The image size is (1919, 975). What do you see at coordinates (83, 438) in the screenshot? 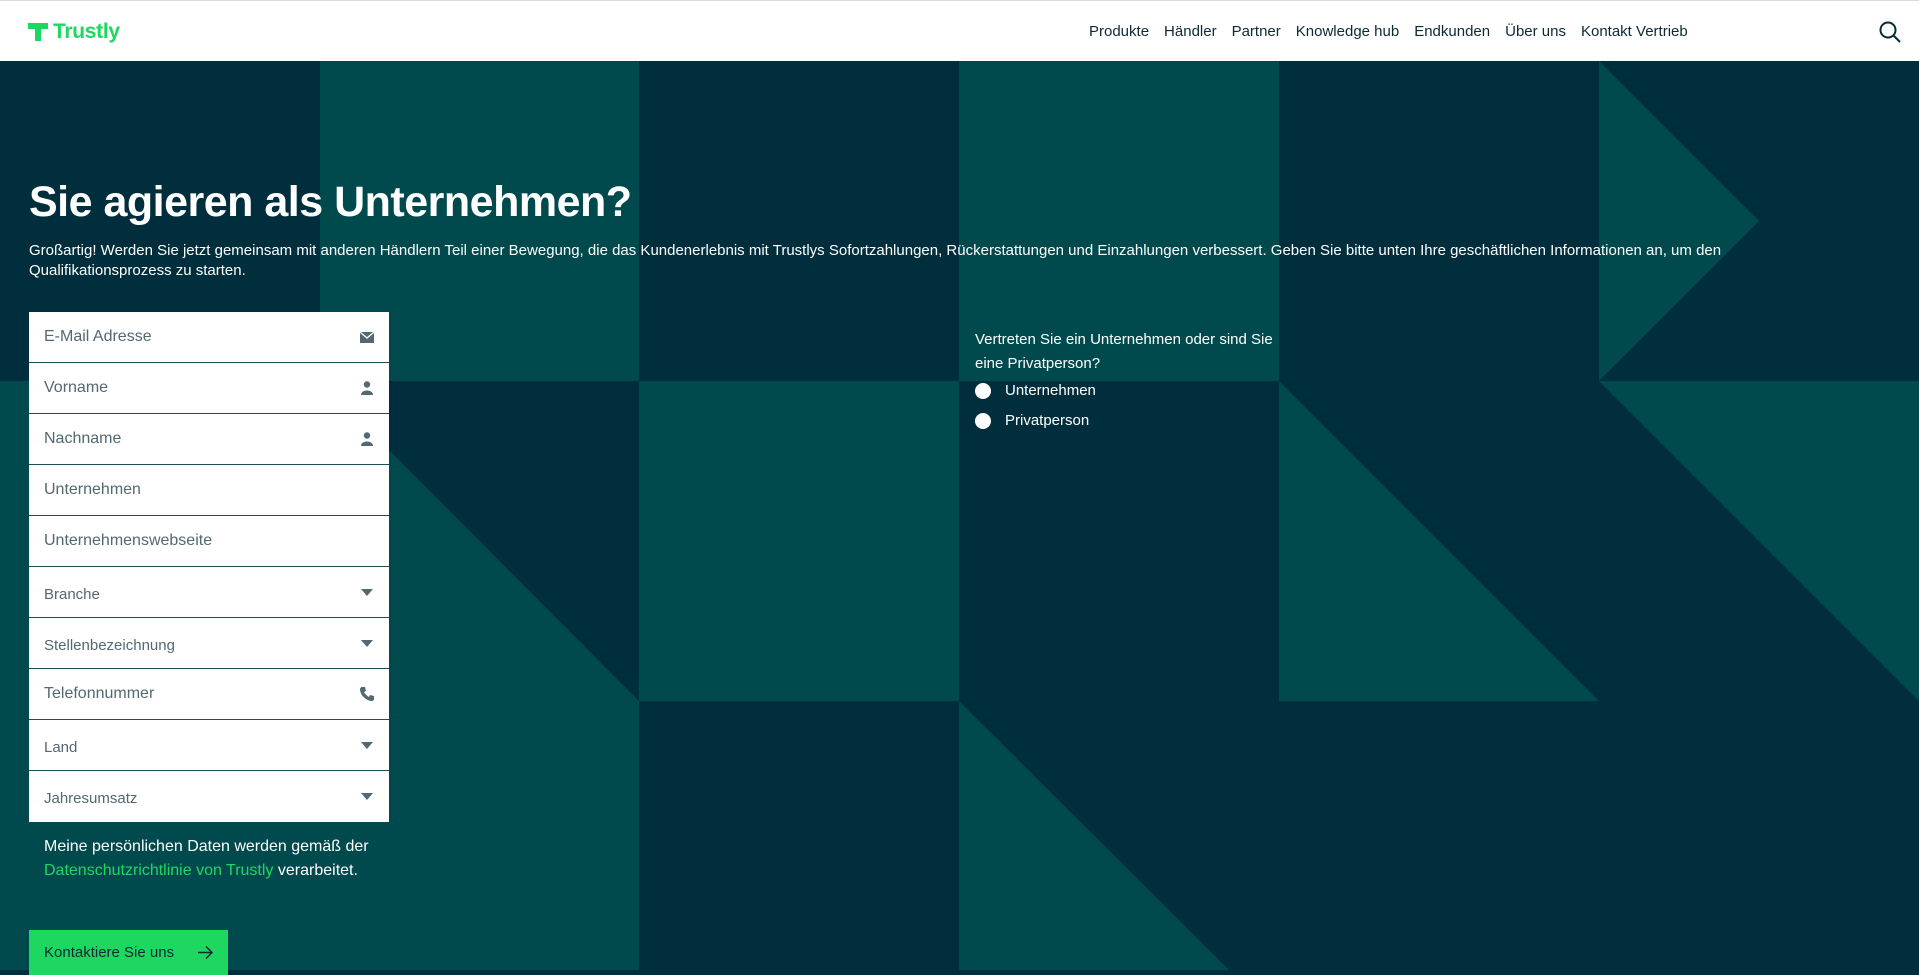
I see `last-name-placeholder: Nachname` at bounding box center [83, 438].